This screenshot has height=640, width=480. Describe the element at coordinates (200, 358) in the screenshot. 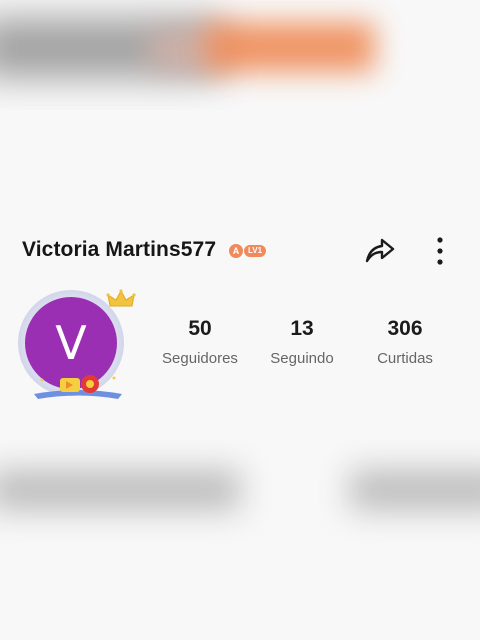

I see `followers-label: Seguidores` at that location.